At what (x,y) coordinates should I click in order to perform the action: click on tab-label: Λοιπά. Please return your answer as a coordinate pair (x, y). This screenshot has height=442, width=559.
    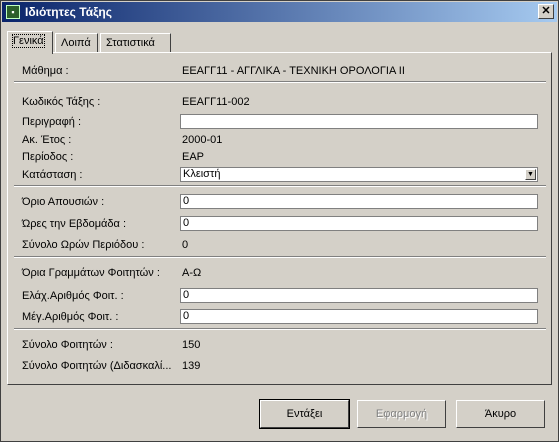
    Looking at the image, I should click on (76, 43).